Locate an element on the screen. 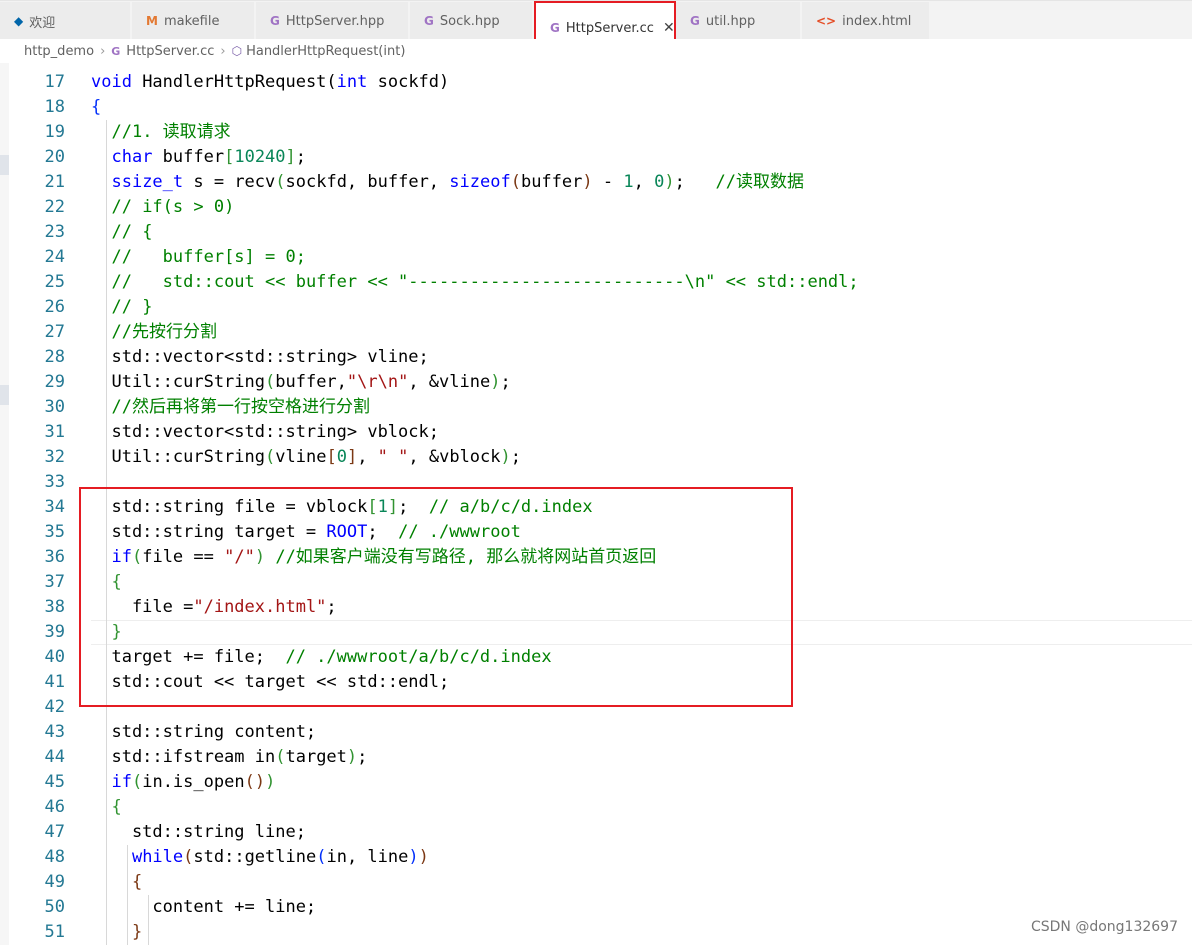 This screenshot has height=945, width=1192. code-text: { is located at coordinates (106, 807).